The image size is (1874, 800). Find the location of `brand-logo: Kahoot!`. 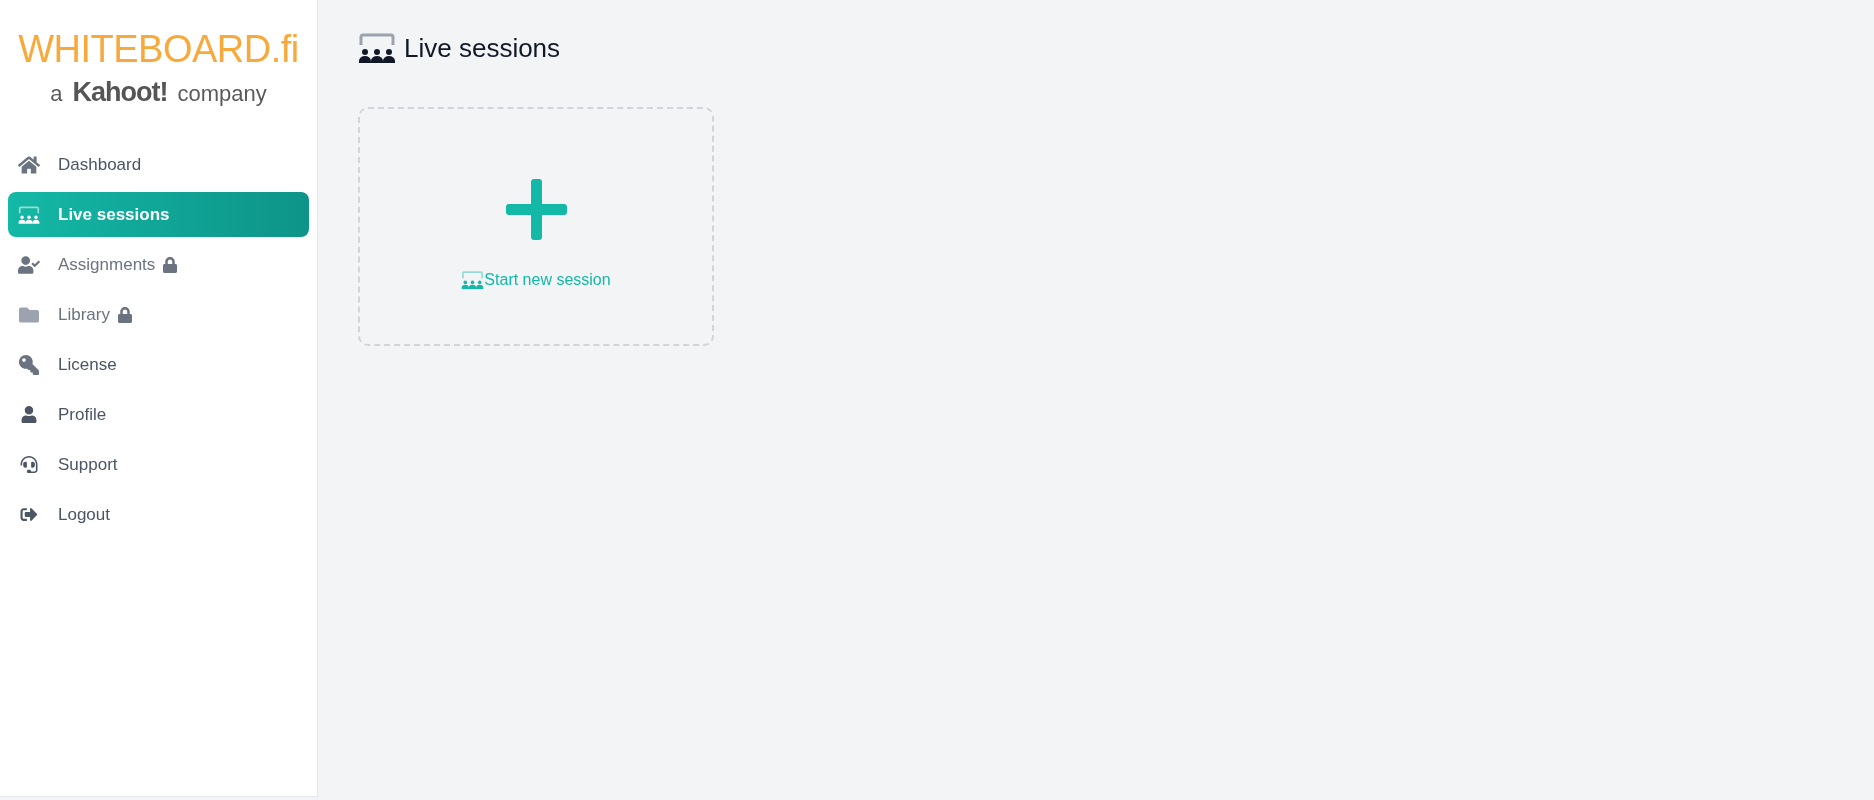

brand-logo: Kahoot! is located at coordinates (120, 92).